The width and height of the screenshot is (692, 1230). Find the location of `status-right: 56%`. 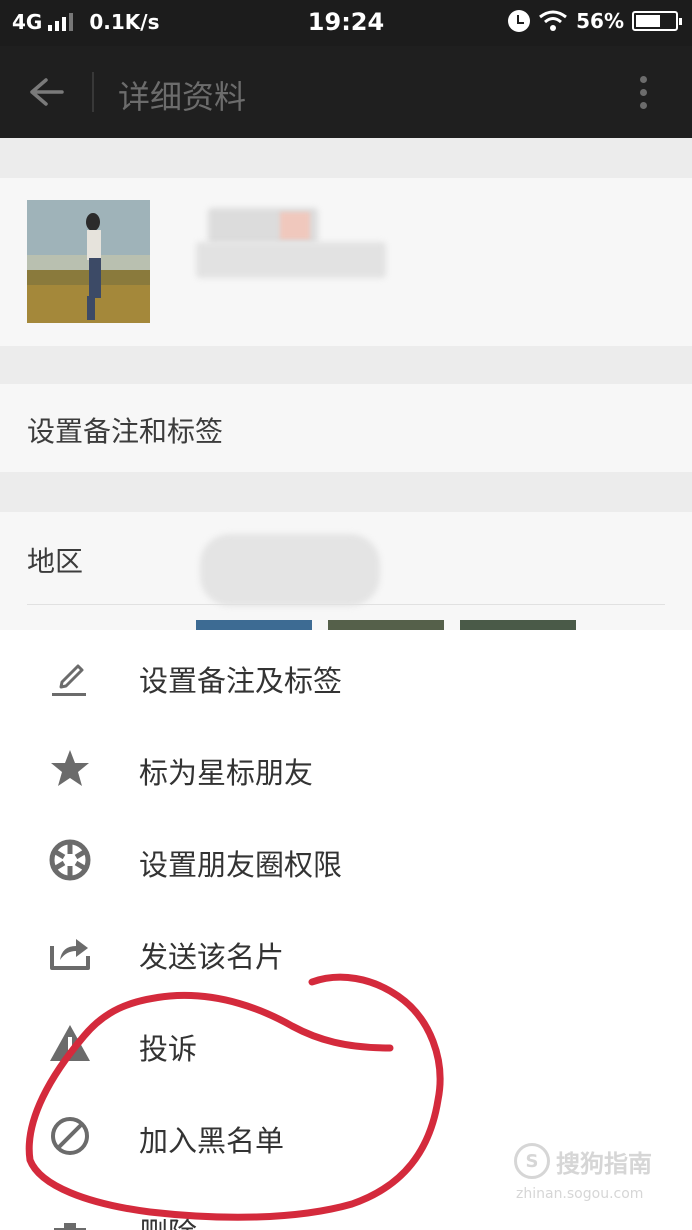

status-right: 56% is located at coordinates (595, 21).